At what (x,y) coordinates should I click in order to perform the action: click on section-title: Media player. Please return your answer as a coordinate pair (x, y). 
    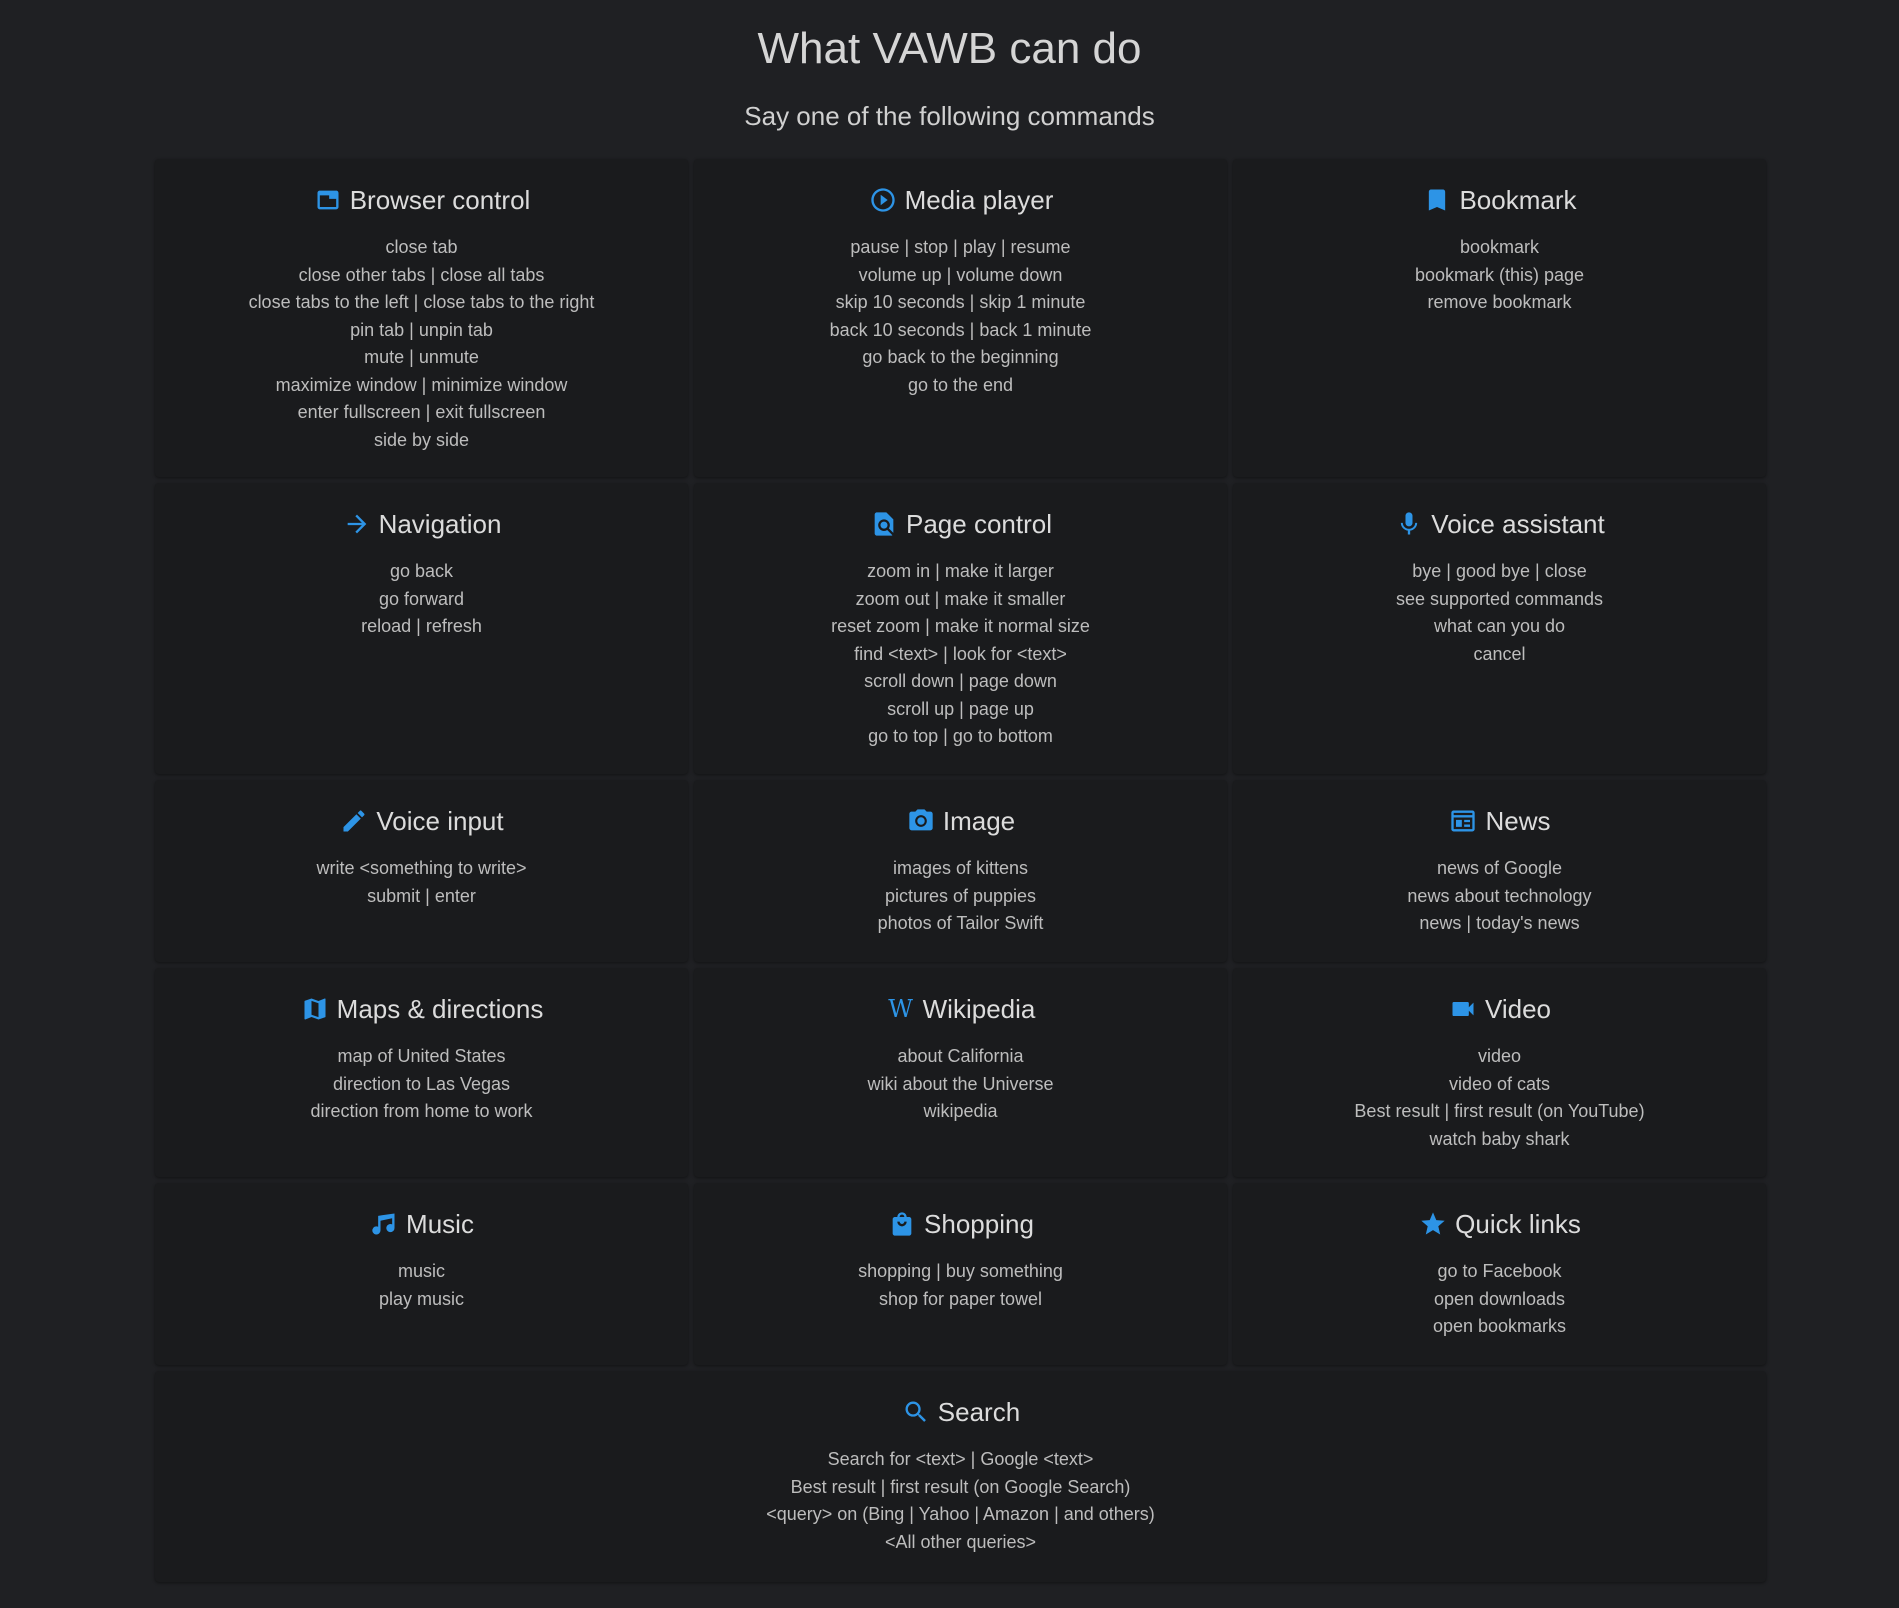
    Looking at the image, I should click on (979, 199).